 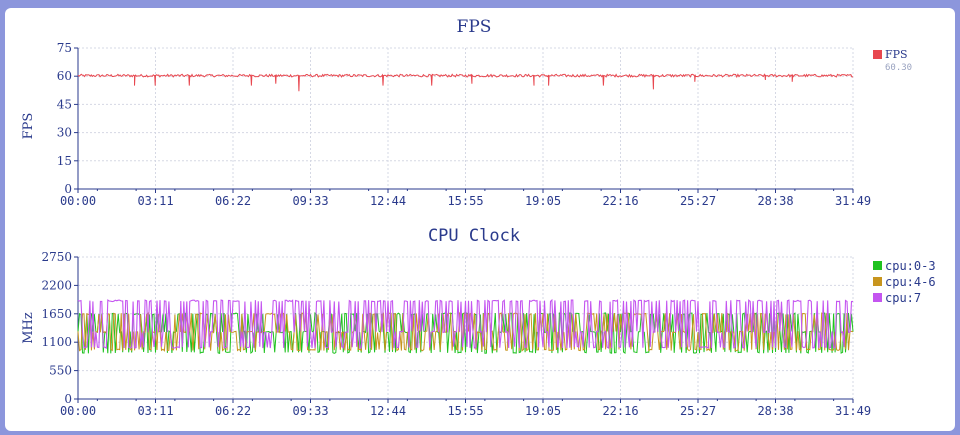 I want to click on cpu-chart-title: CPU Clock, so click(x=474, y=236).